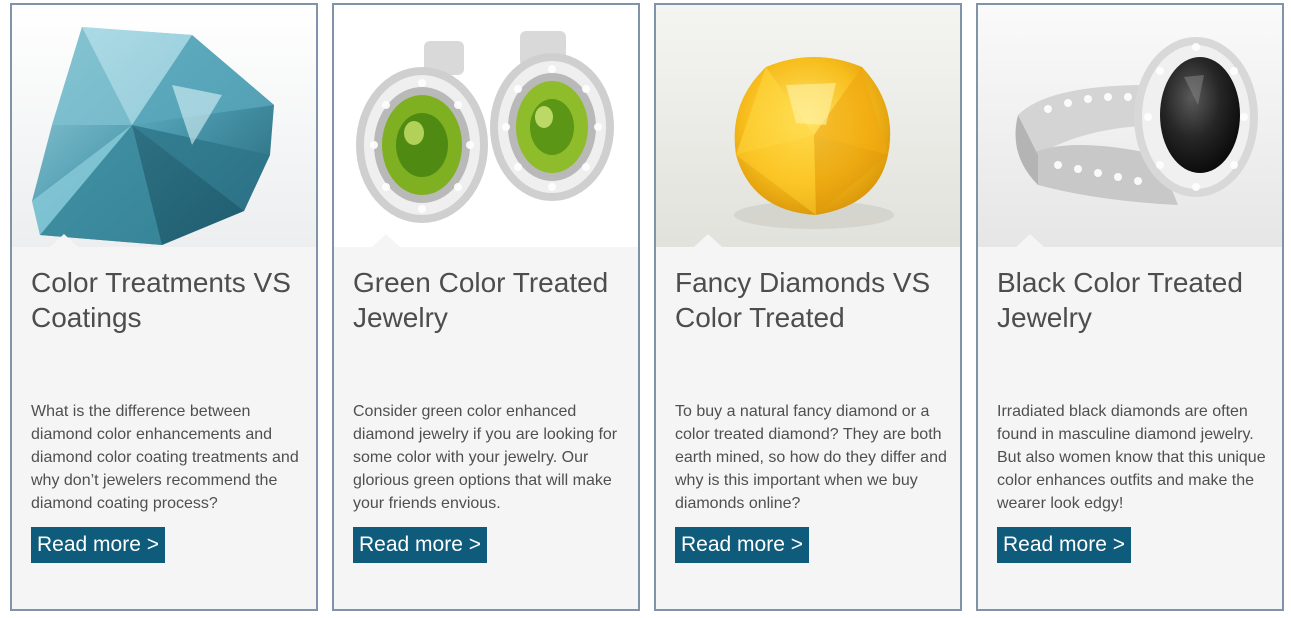 The height and width of the screenshot is (618, 1291). What do you see at coordinates (493, 300) in the screenshot?
I see `card-title: Green Color Treated Jewelry` at bounding box center [493, 300].